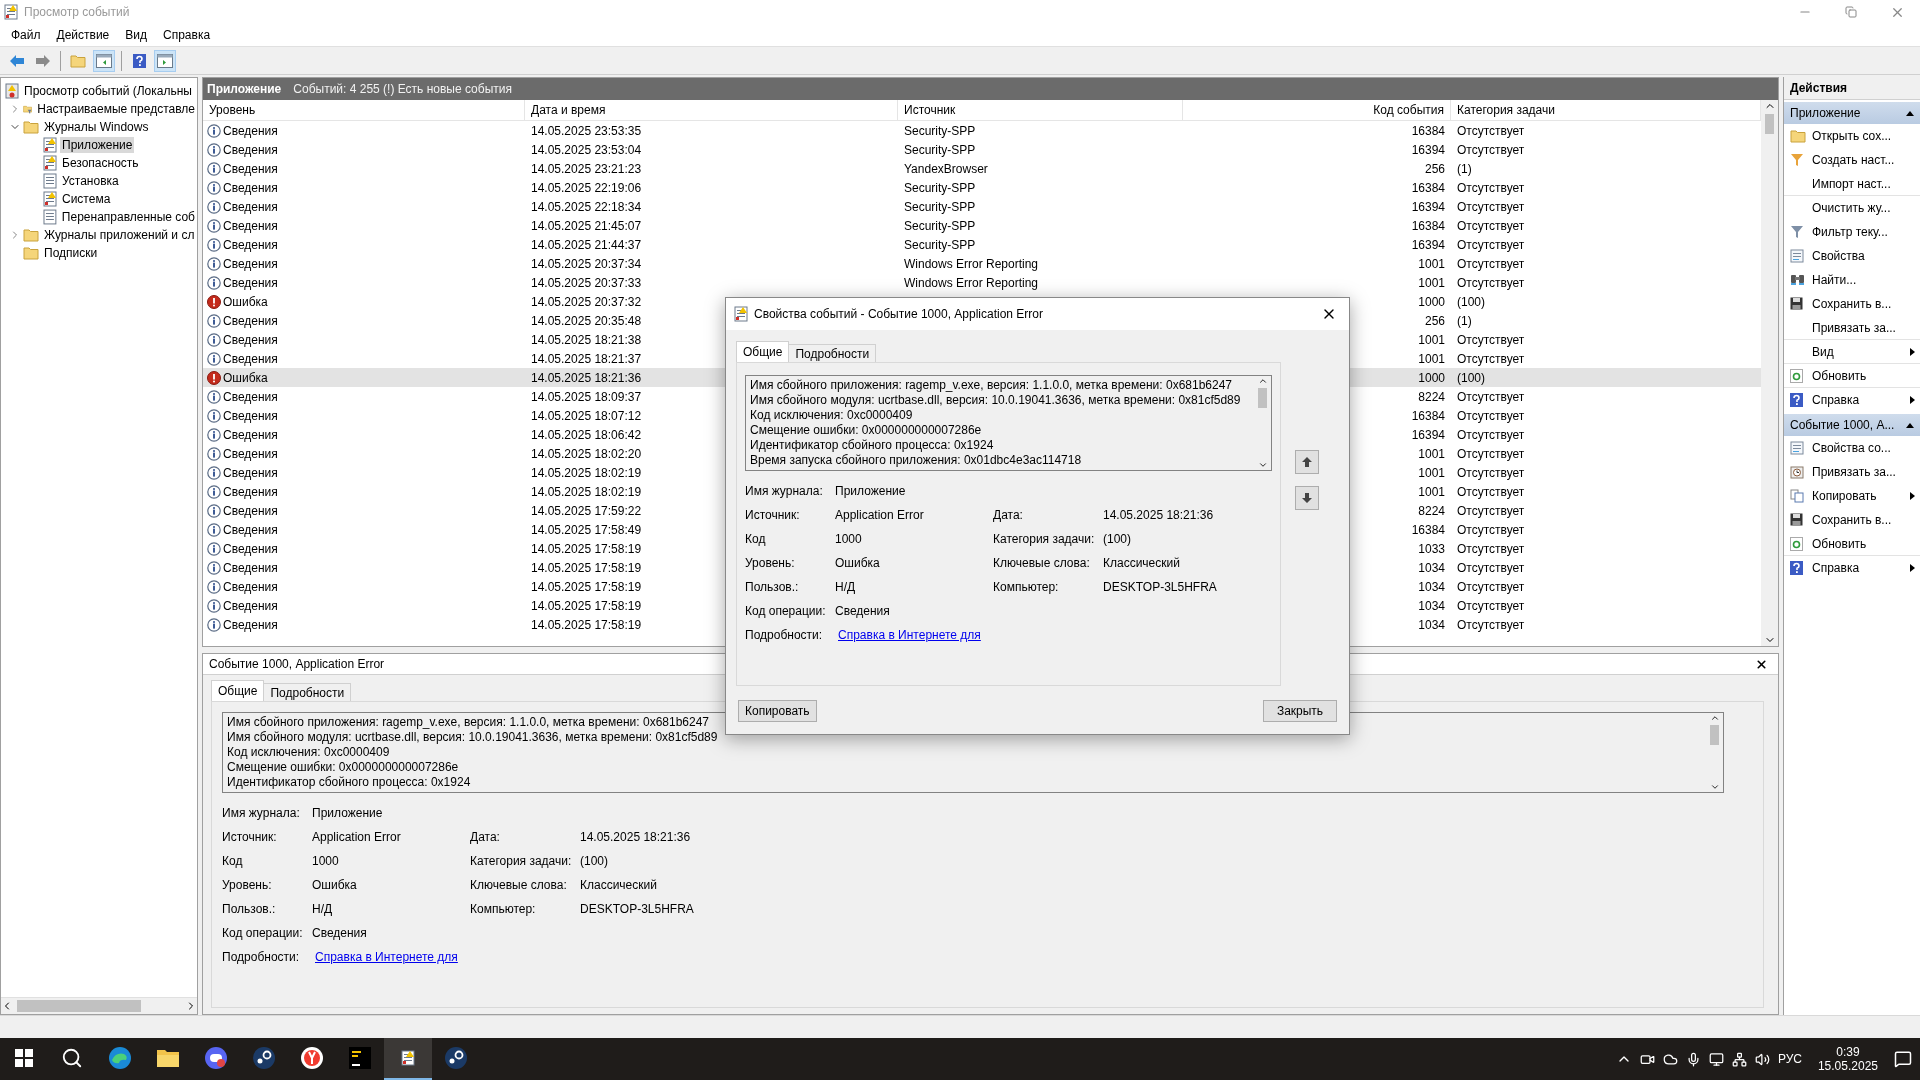  What do you see at coordinates (521, 861) in the screenshot?
I see `field-label: Категория задачи:` at bounding box center [521, 861].